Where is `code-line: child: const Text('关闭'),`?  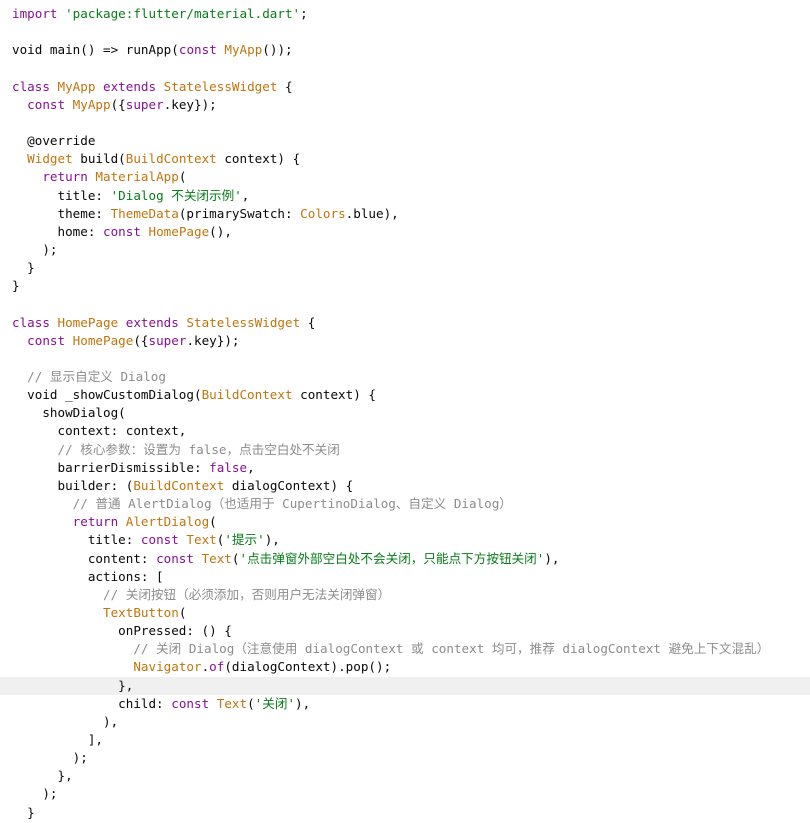 code-line: child: const Text('关闭'), is located at coordinates (161, 704).